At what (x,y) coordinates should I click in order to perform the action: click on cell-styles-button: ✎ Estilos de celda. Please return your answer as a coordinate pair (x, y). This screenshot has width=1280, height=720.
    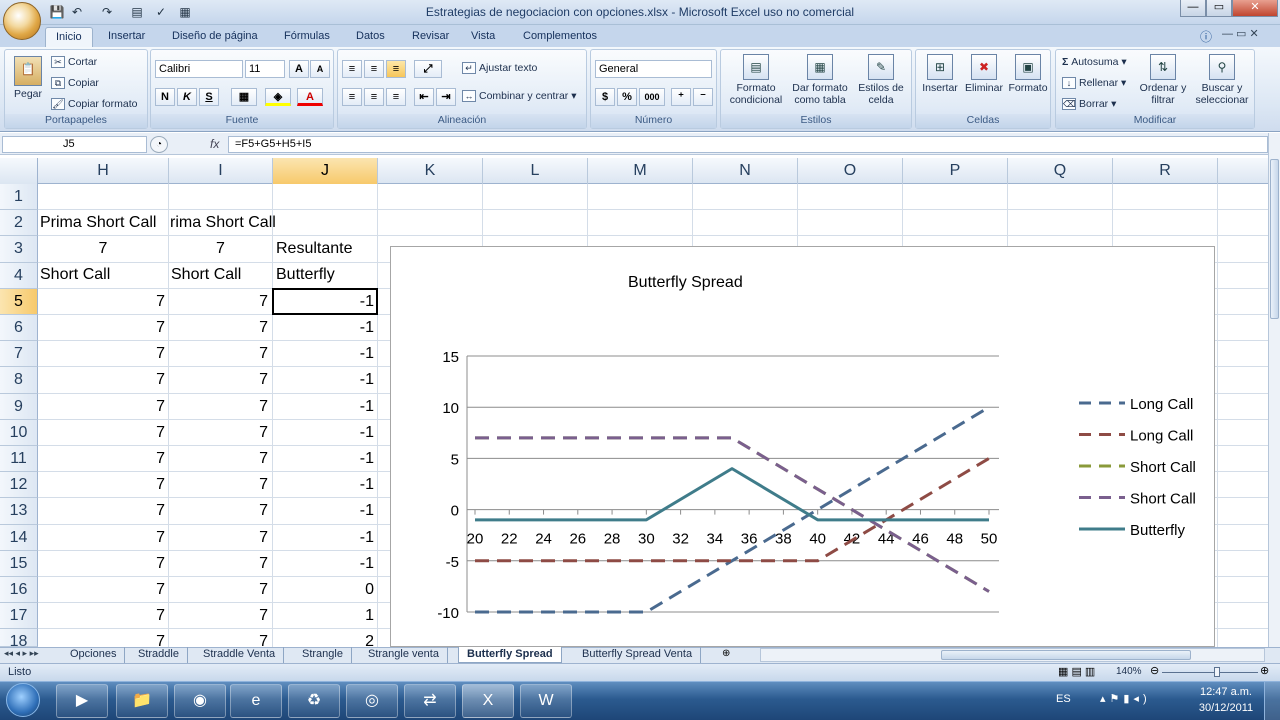
    Looking at the image, I should click on (881, 80).